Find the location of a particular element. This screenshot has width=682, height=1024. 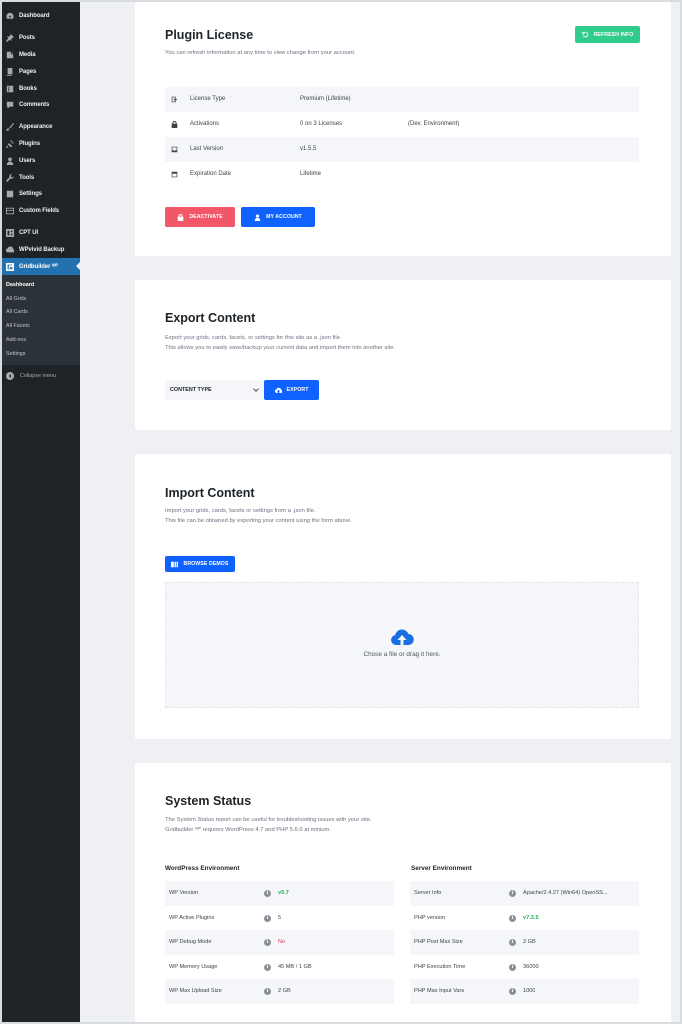

license-row: License Type Premium (Lifetime) is located at coordinates (402, 99).